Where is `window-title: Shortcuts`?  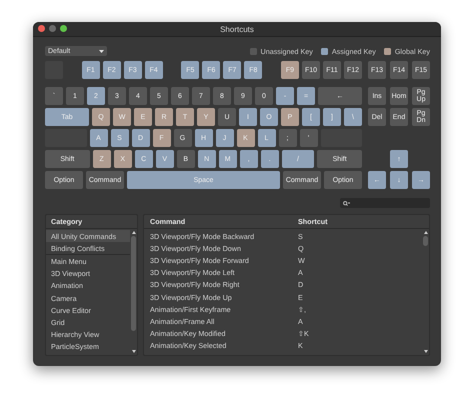 window-title: Shortcuts is located at coordinates (237, 29).